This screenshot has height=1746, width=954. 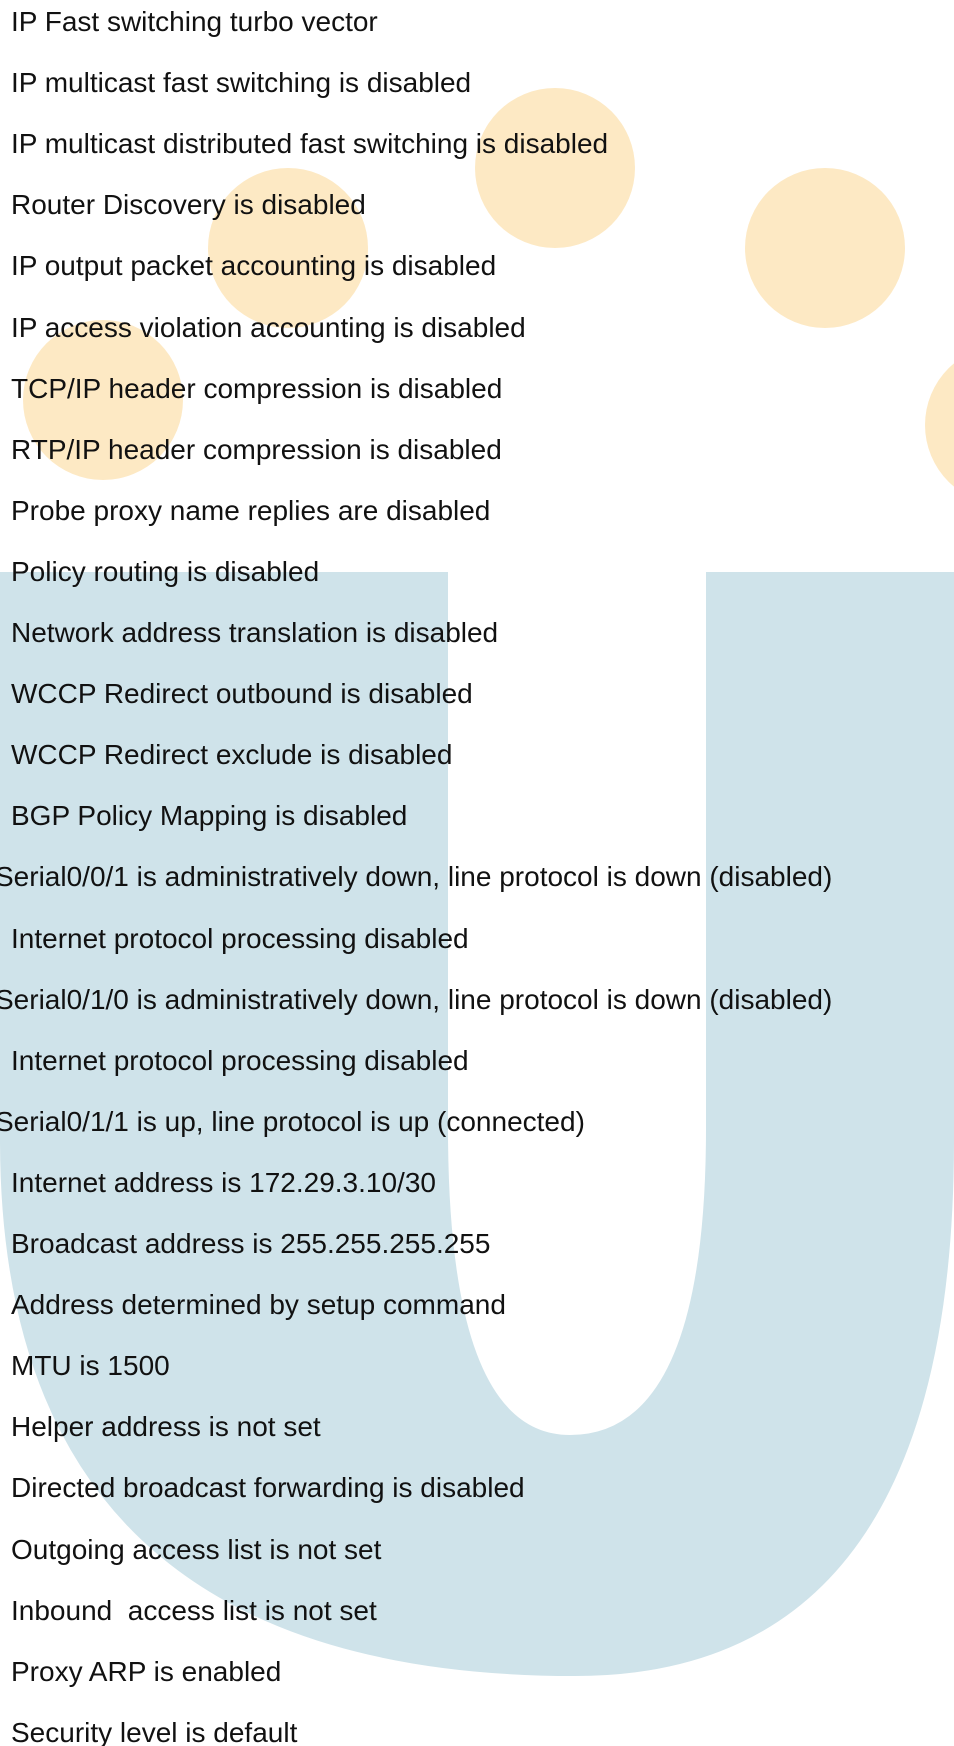 I want to click on text-line: Address determined by setup command, so click(x=258, y=1305).